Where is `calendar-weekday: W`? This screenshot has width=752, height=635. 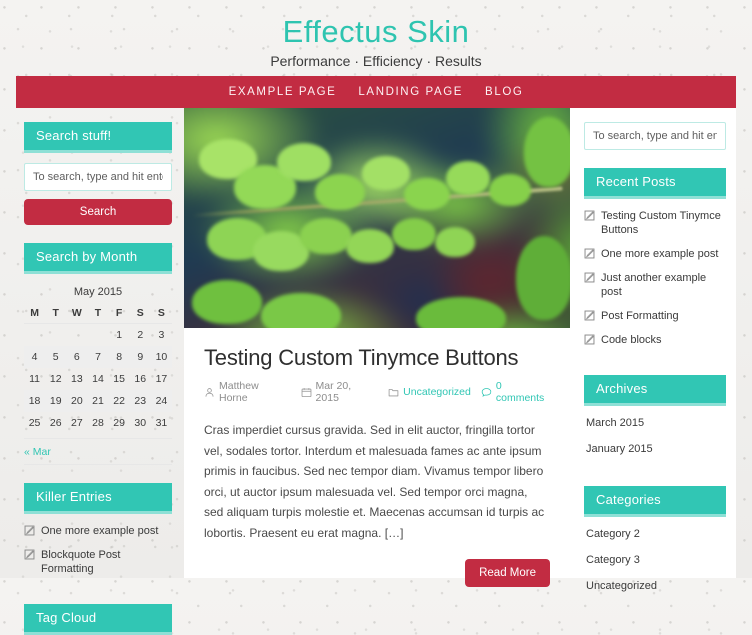 calendar-weekday: W is located at coordinates (77, 313).